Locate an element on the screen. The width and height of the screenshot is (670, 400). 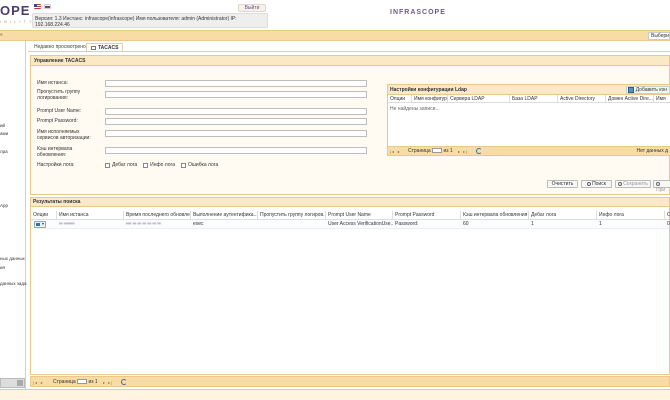
collapse-menu-icon: « is located at coordinates (3, 35).